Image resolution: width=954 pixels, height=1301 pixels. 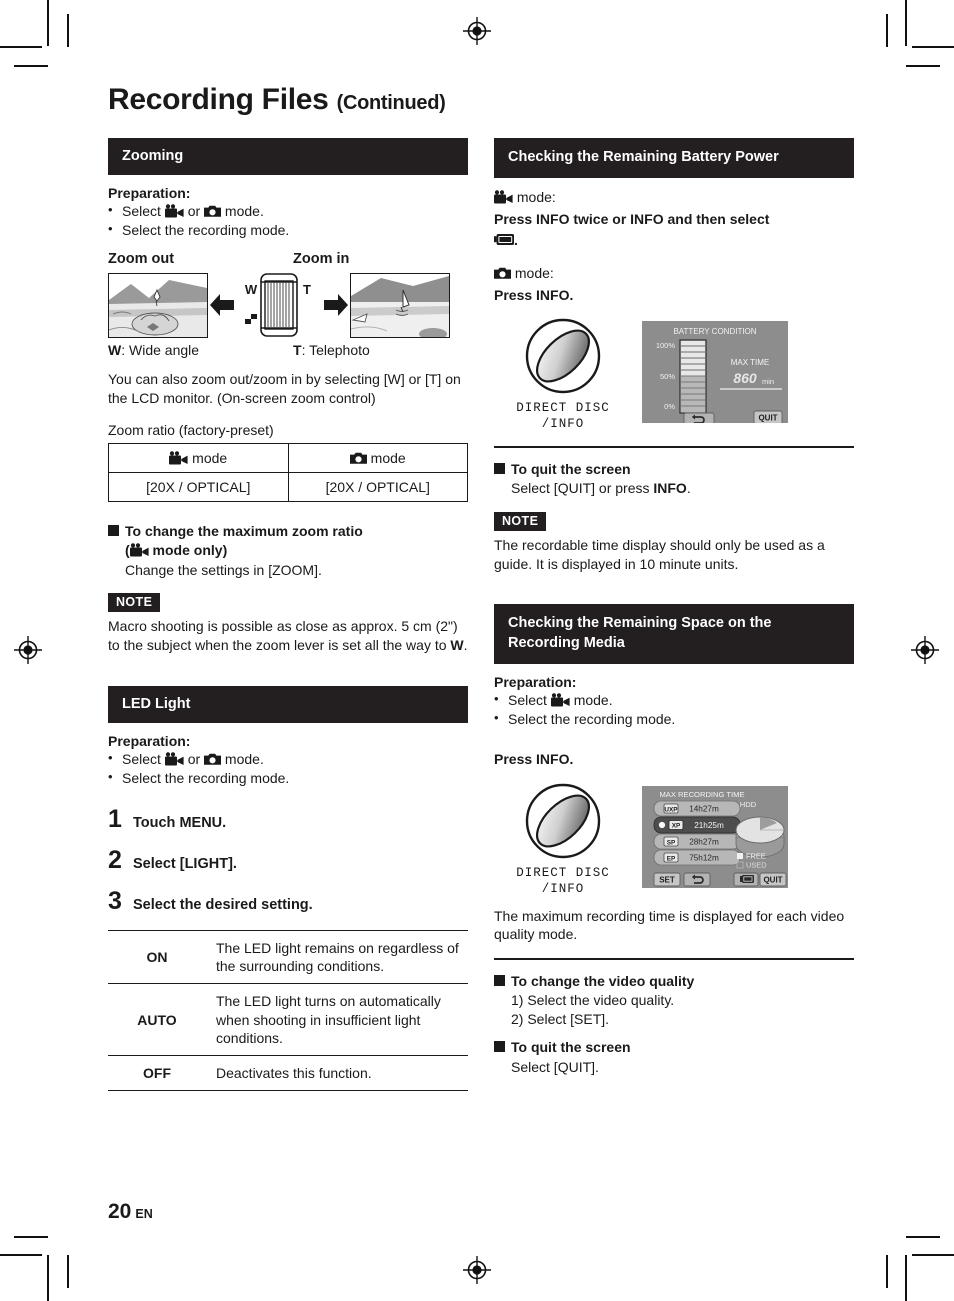 What do you see at coordinates (115, 819) in the screenshot?
I see `step-number: 1` at bounding box center [115, 819].